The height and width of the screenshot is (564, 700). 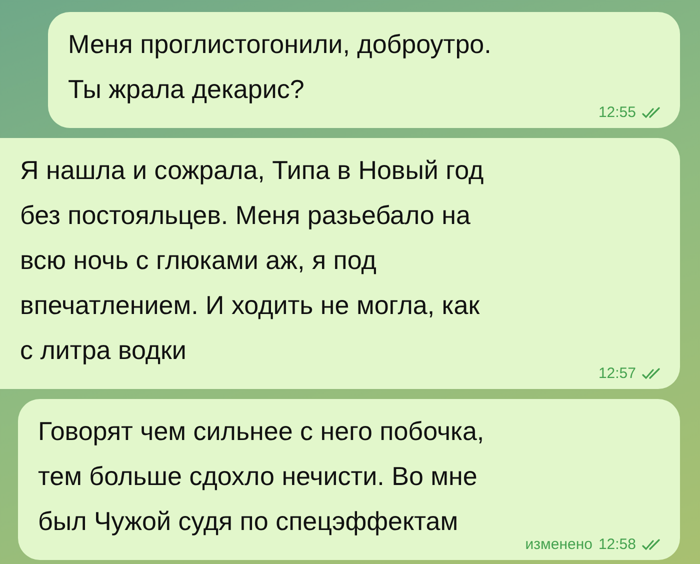 What do you see at coordinates (617, 374) in the screenshot?
I see `message-time: 12:57` at bounding box center [617, 374].